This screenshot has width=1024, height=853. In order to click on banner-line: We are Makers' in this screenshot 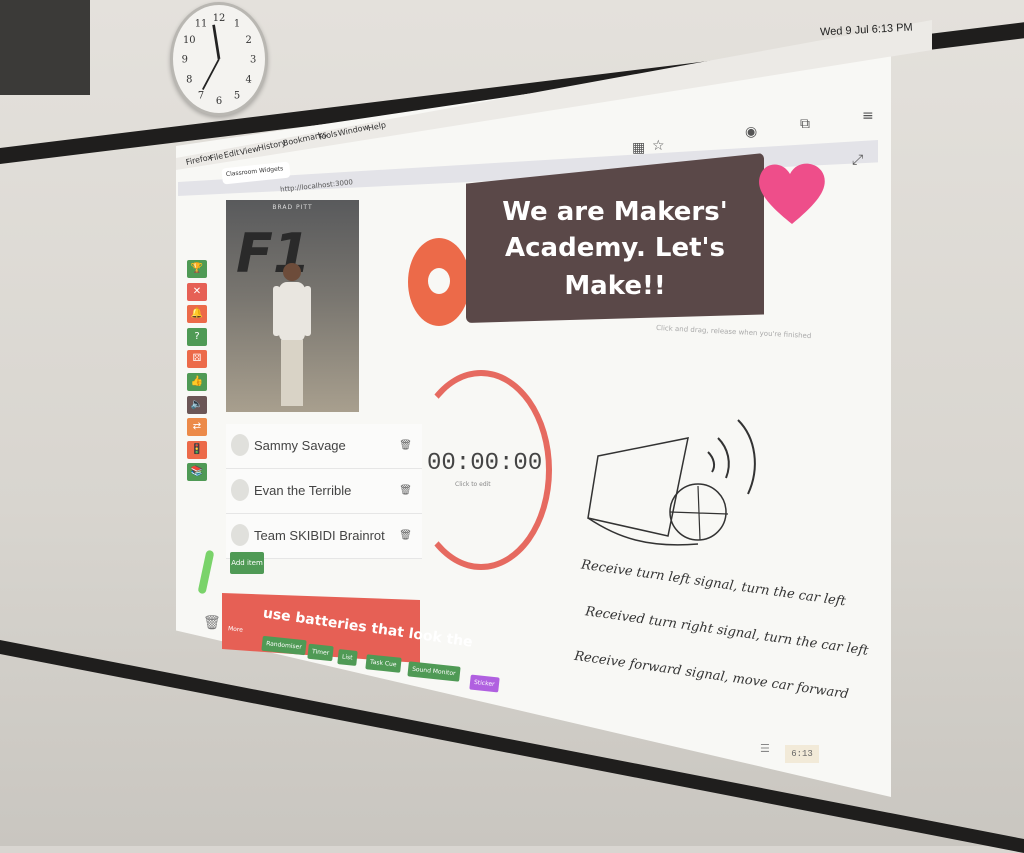, I will do `click(615, 212)`.